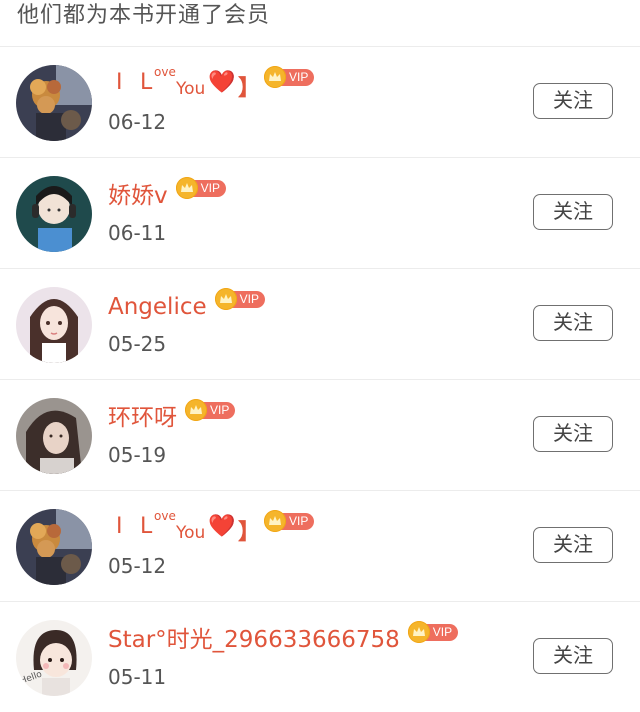 The height and width of the screenshot is (712, 640). I want to click on member-name-line: 环环呀 VIP, so click(172, 418).